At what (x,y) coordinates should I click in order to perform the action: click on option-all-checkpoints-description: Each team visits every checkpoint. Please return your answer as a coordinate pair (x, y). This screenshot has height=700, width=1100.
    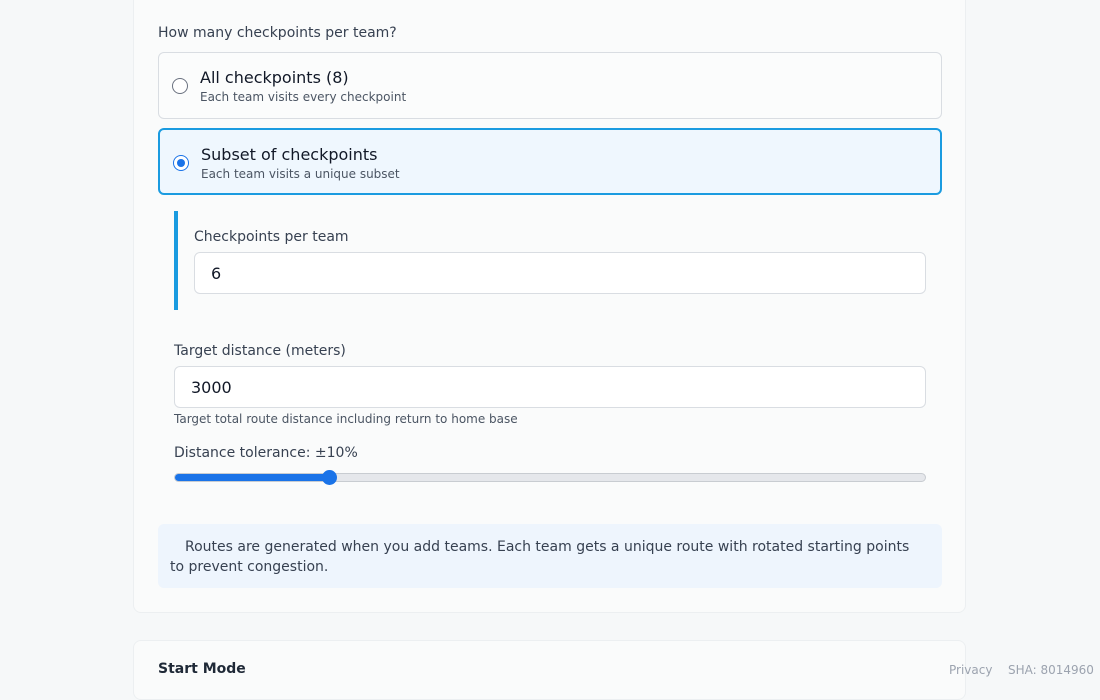
    Looking at the image, I should click on (303, 97).